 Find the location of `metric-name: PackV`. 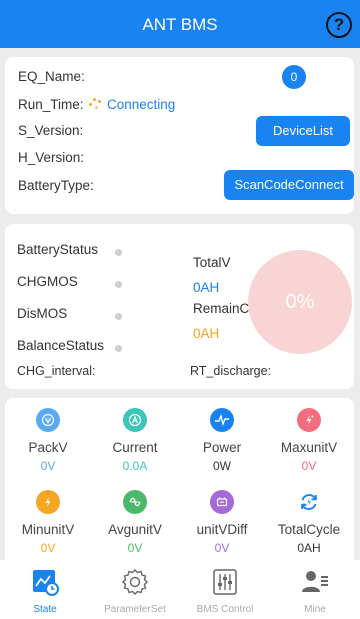

metric-name: PackV is located at coordinates (48, 447).